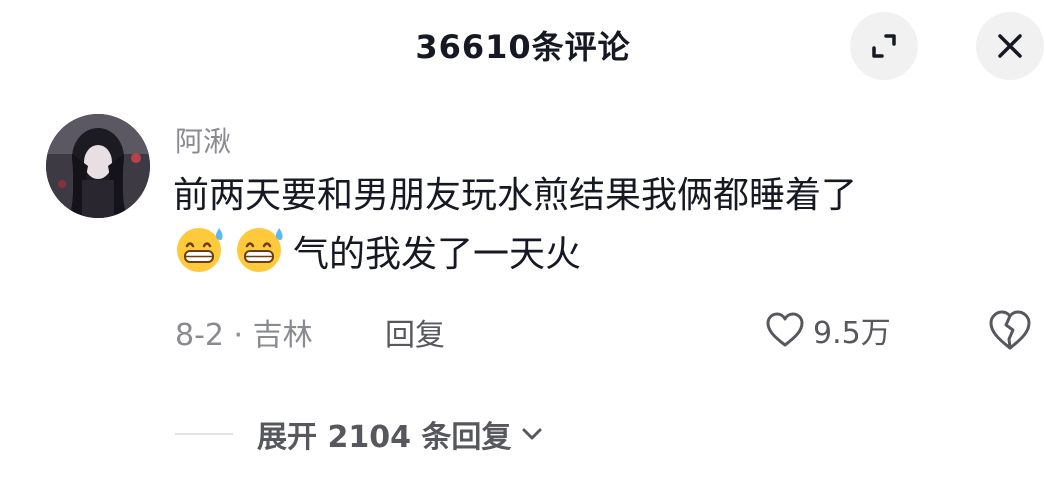 This screenshot has width=1046, height=485. I want to click on divider-line, so click(204, 434).